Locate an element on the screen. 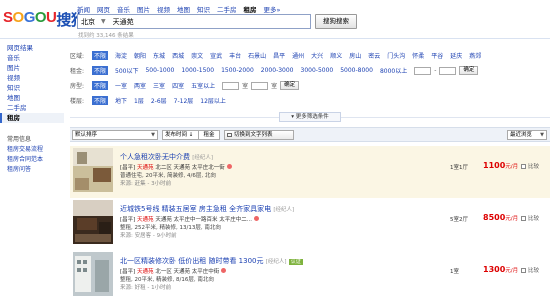 The width and height of the screenshot is (550, 296). rooms-max-input is located at coordinates (260, 85).